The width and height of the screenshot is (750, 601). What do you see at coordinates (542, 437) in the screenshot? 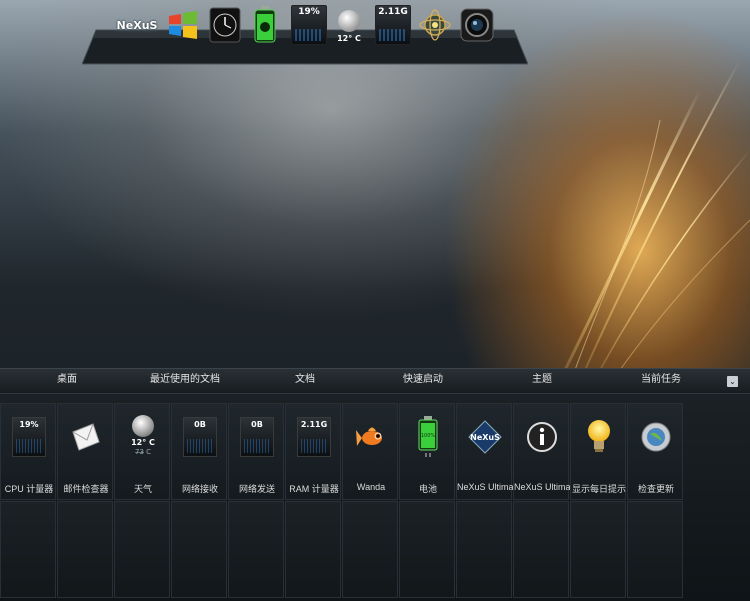
I see `info-icon` at bounding box center [542, 437].